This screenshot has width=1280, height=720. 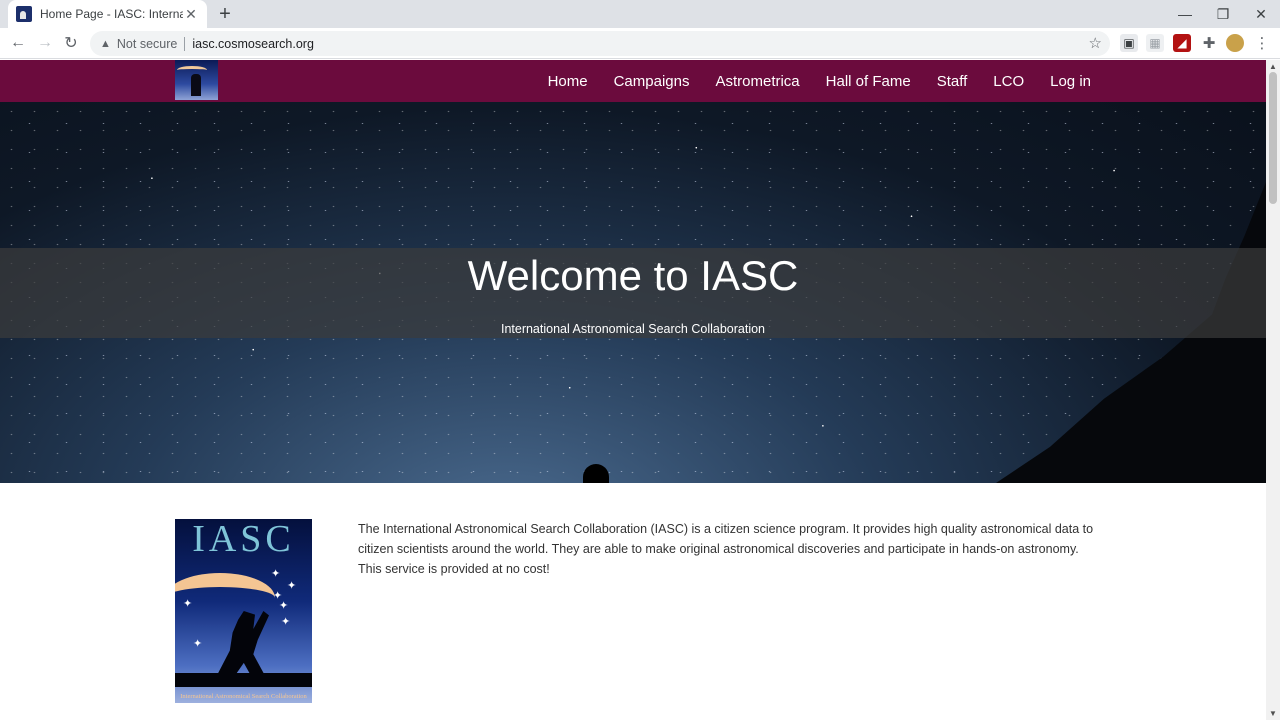 I want to click on nav-link-campaigns: Campaigns, so click(x=652, y=81).